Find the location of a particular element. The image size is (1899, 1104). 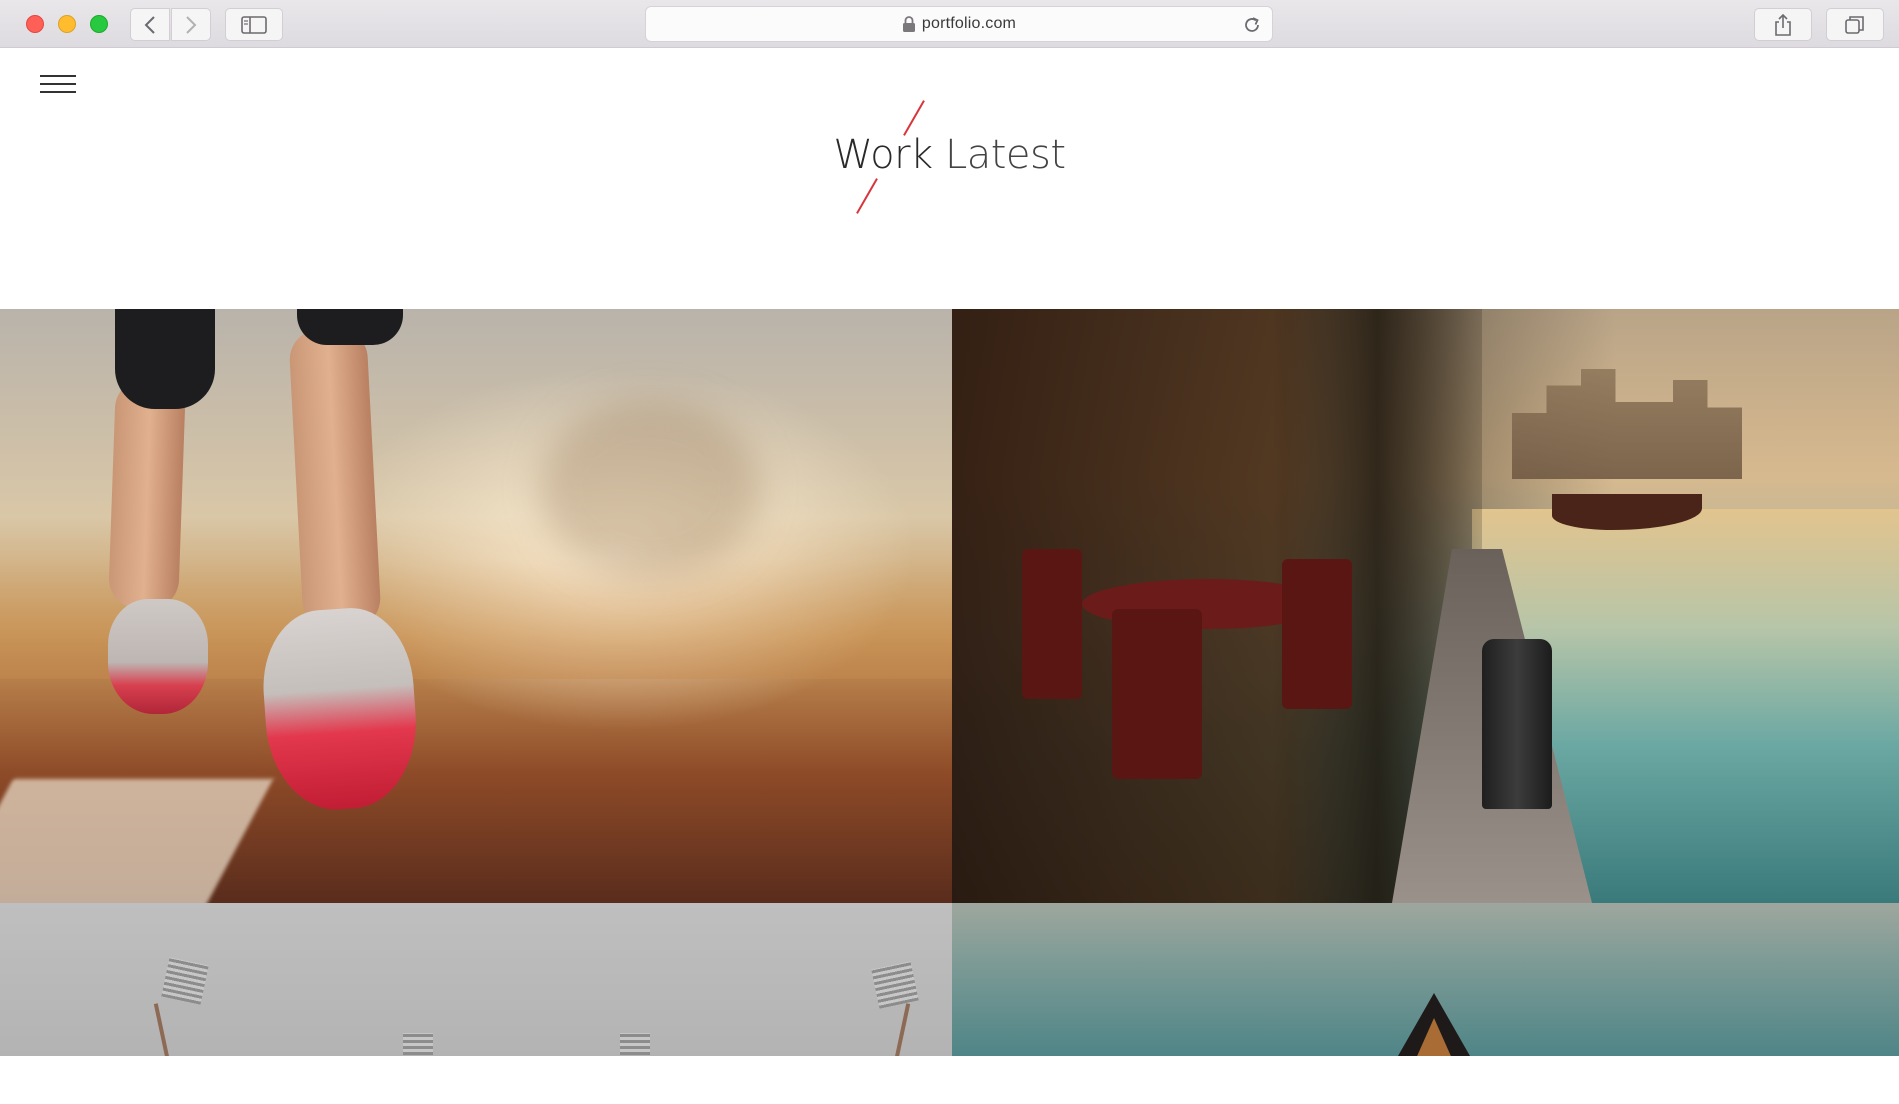

tabs-icon is located at coordinates (1854, 24).